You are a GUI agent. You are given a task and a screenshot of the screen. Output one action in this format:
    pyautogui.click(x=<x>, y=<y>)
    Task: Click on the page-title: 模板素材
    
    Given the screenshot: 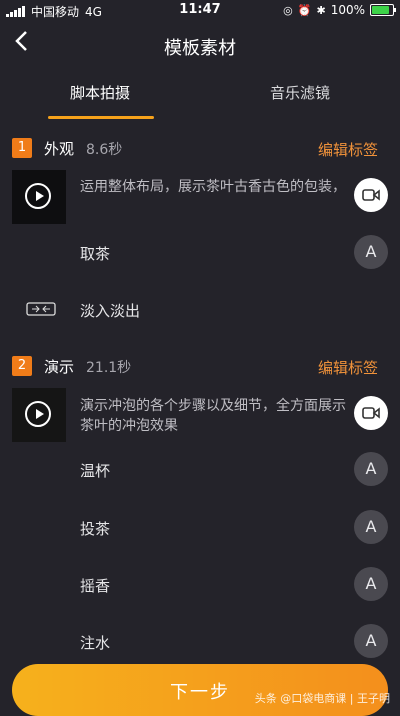 What is the action you would take?
    pyautogui.click(x=200, y=48)
    